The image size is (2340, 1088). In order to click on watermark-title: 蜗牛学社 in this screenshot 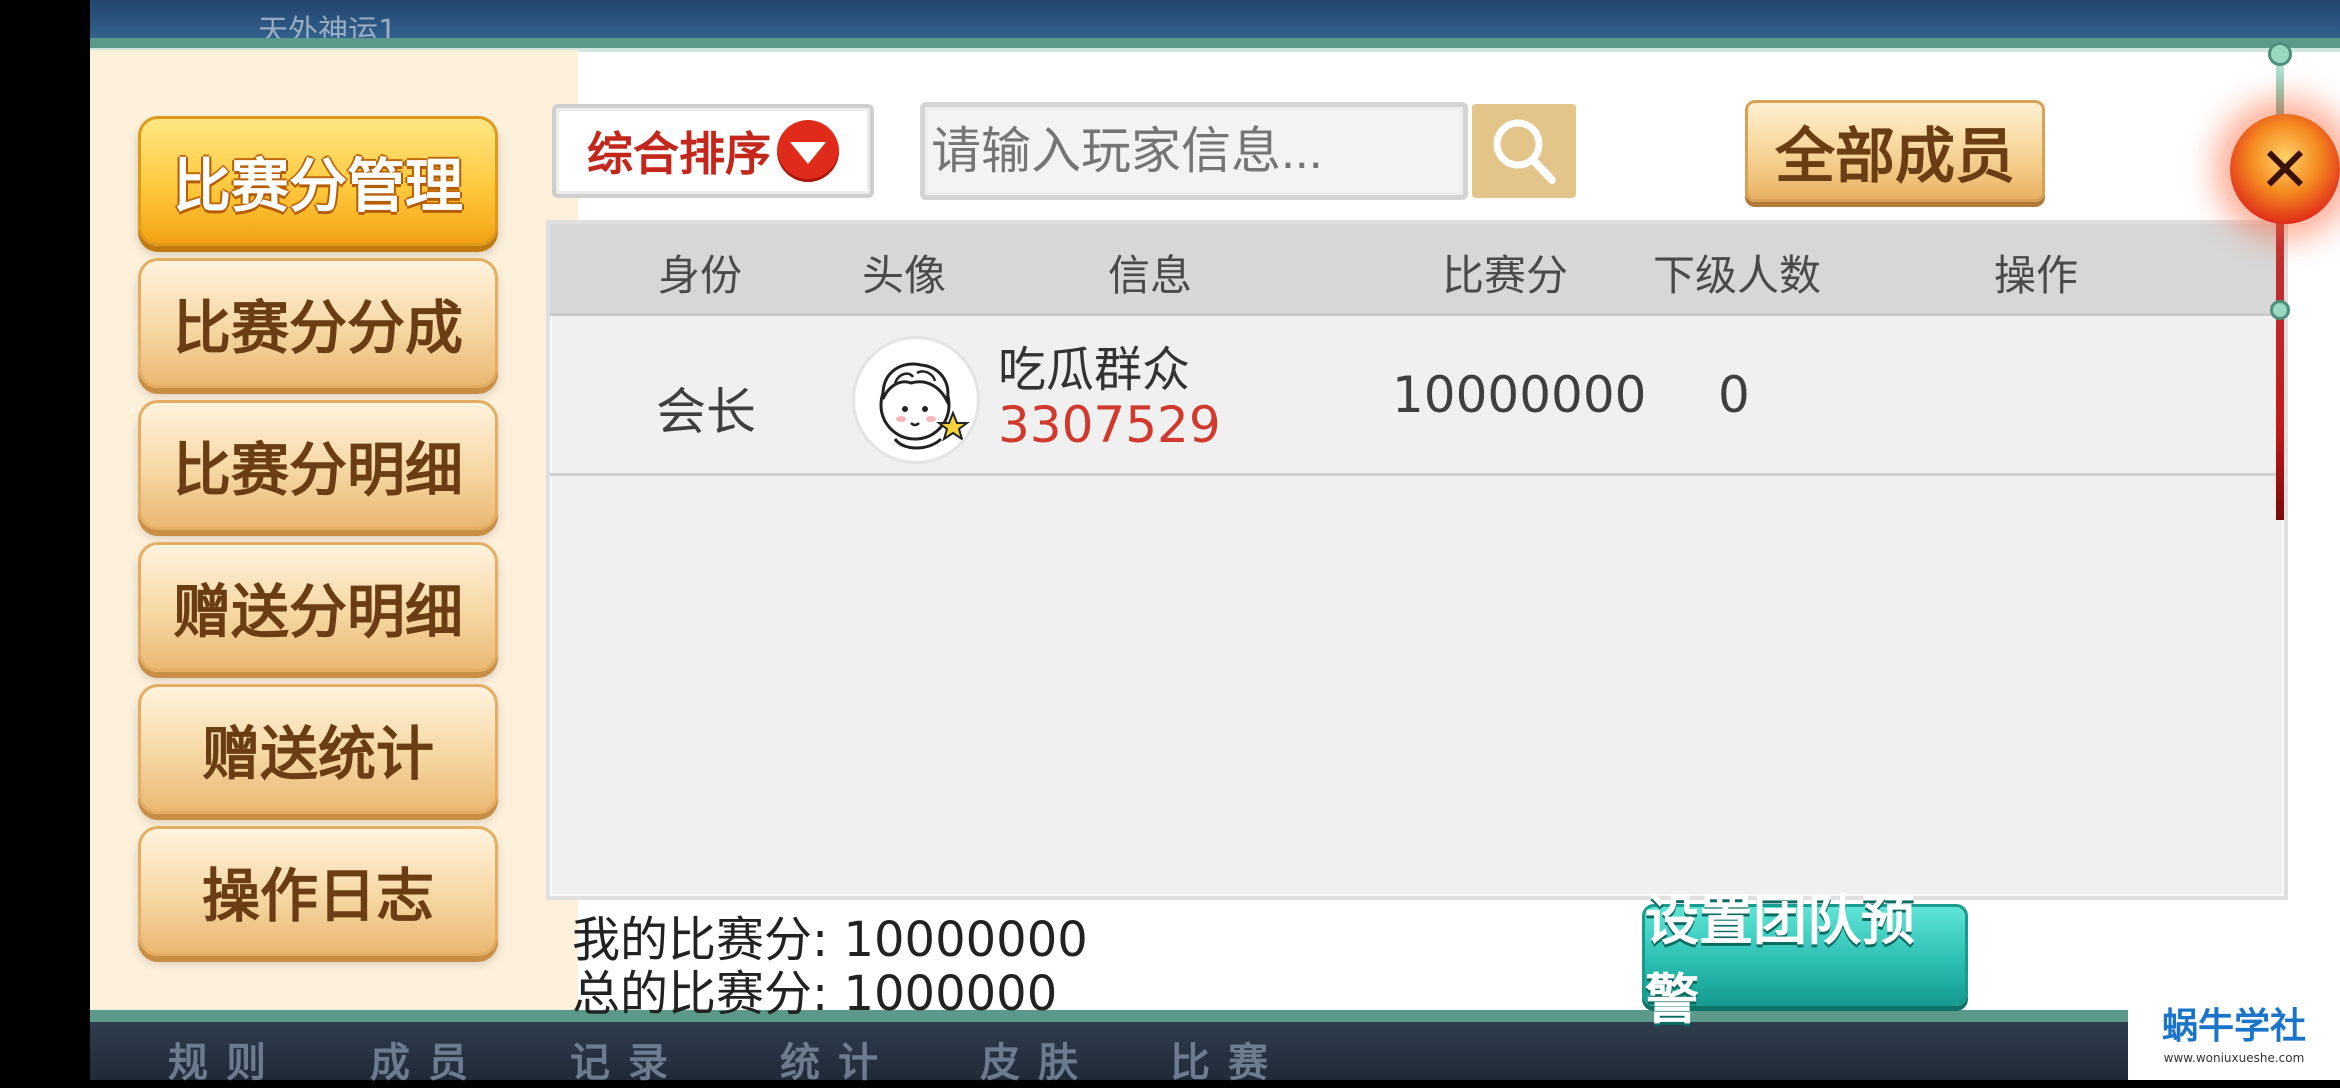, I will do `click(2233, 1026)`.